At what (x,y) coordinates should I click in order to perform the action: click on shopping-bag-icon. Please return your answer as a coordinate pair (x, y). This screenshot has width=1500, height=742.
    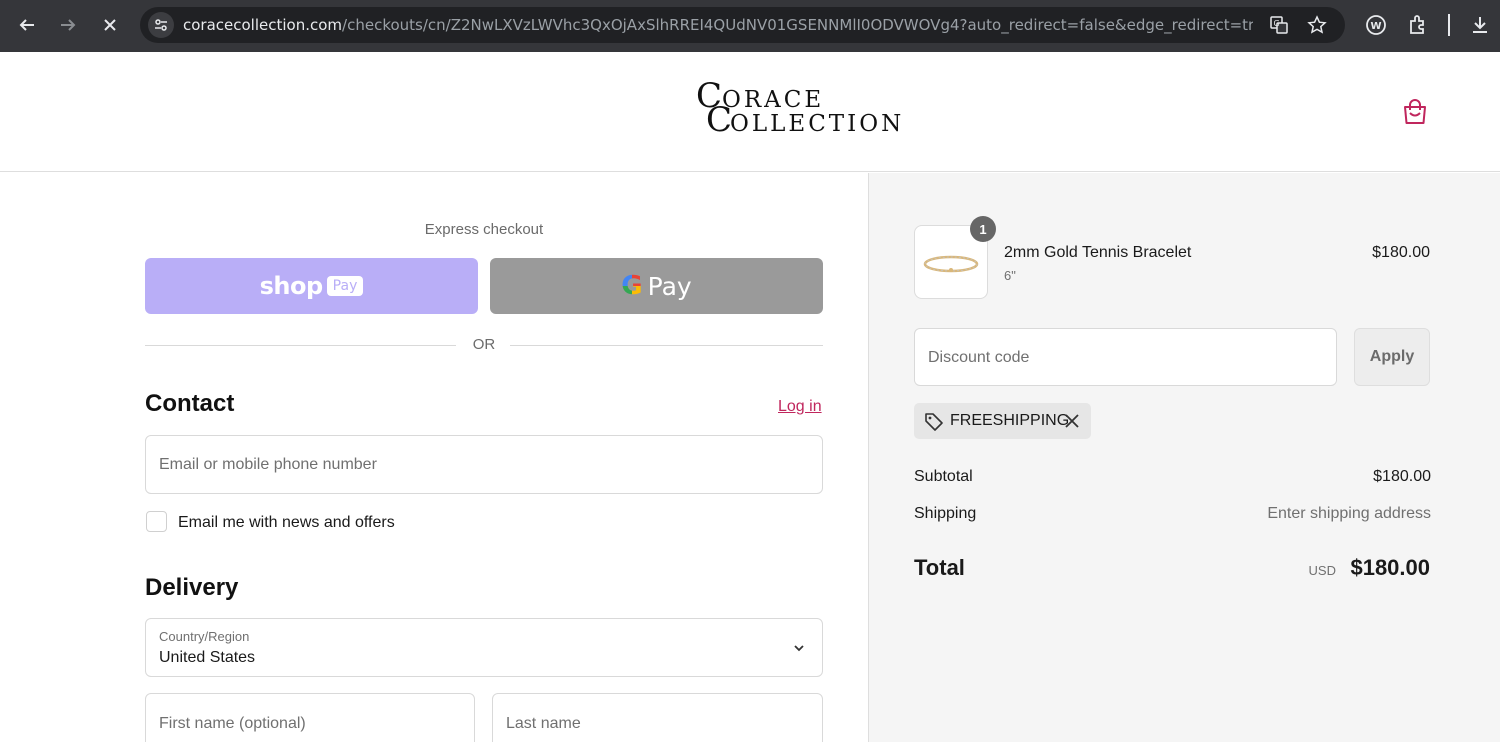
    Looking at the image, I should click on (1415, 112).